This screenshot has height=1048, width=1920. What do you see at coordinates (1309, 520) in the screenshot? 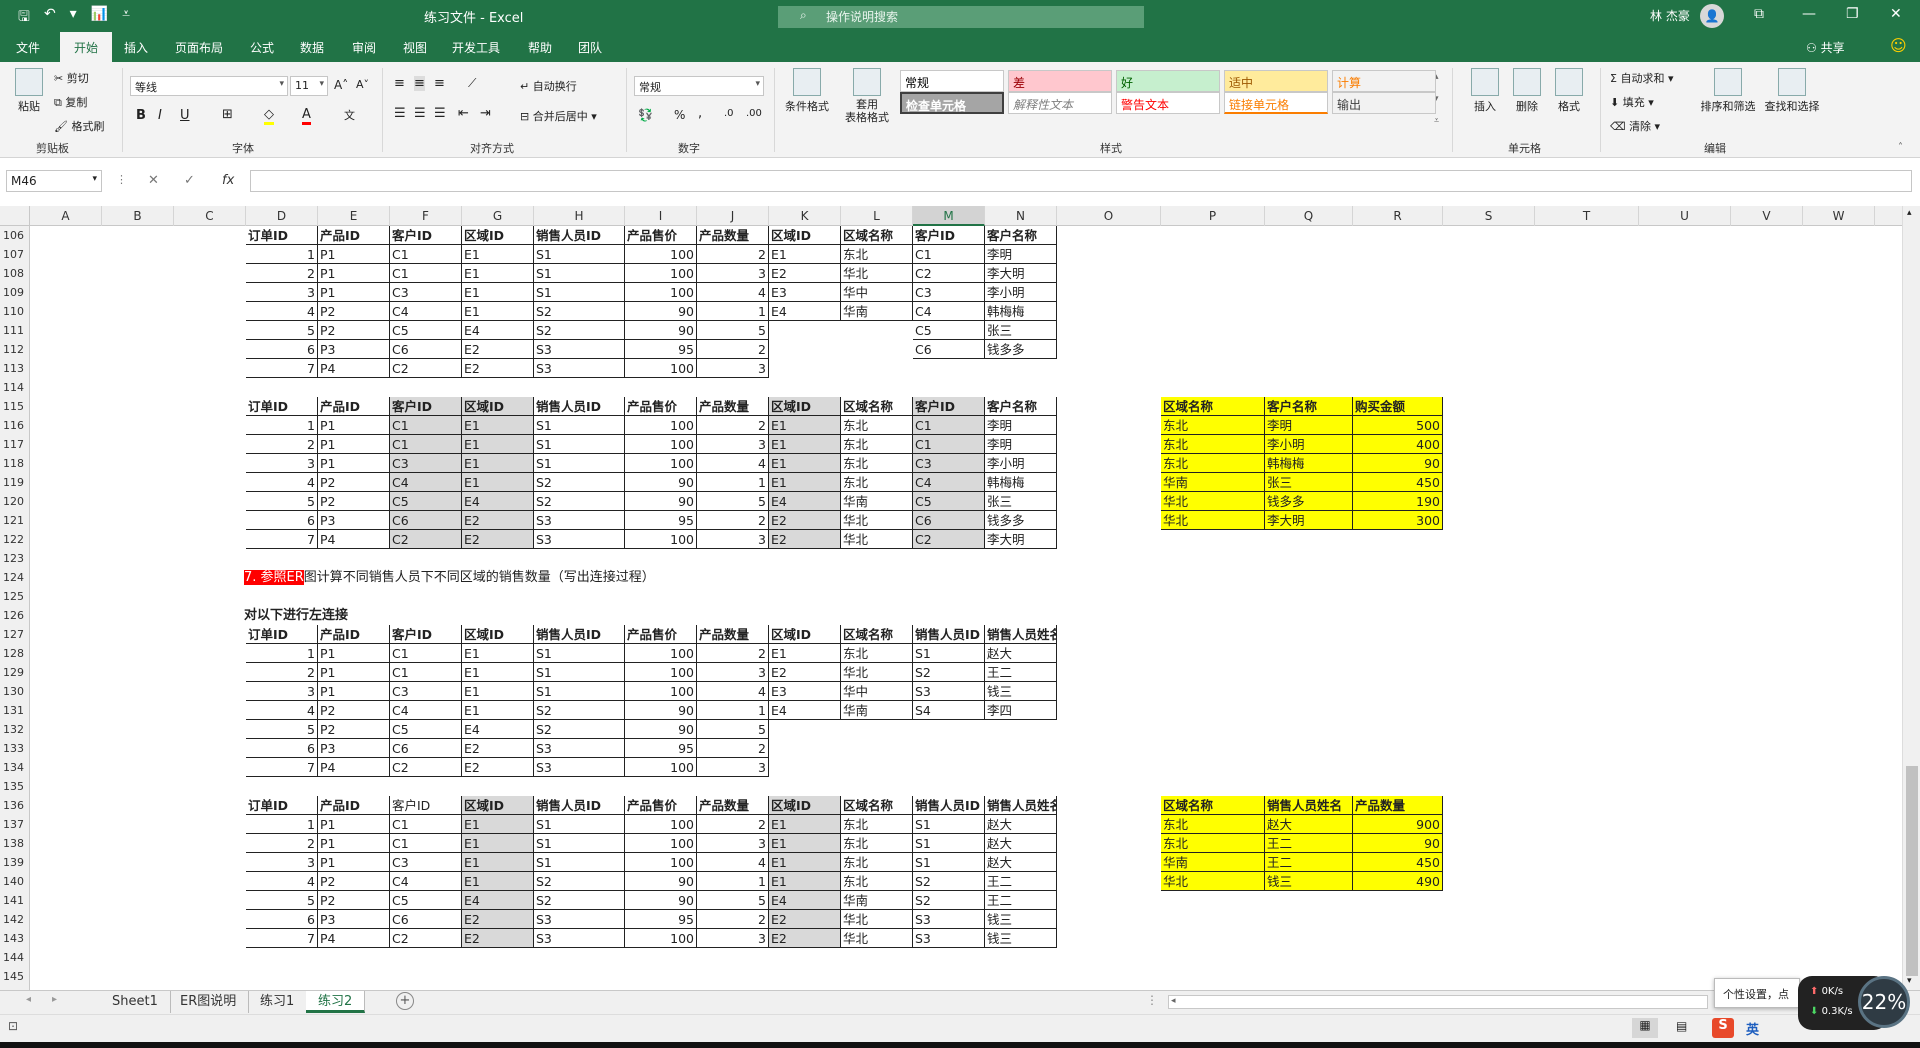
I see `cell: 李大明` at bounding box center [1309, 520].